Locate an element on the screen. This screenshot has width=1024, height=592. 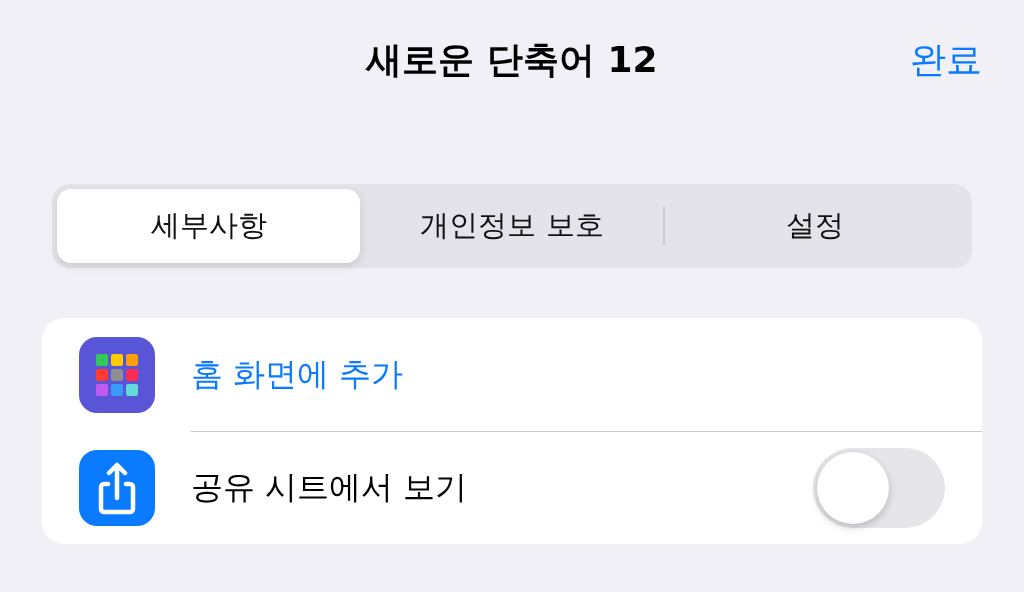
window-title: 새로운 단축어 12 is located at coordinates (512, 59).